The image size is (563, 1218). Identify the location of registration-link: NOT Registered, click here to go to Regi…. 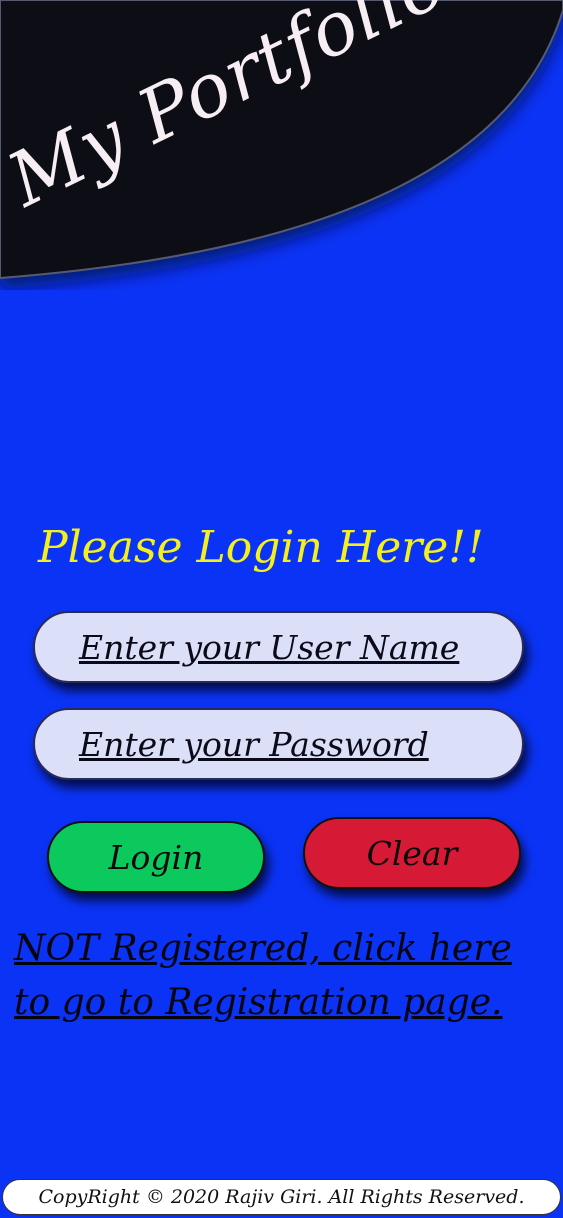
(286, 976).